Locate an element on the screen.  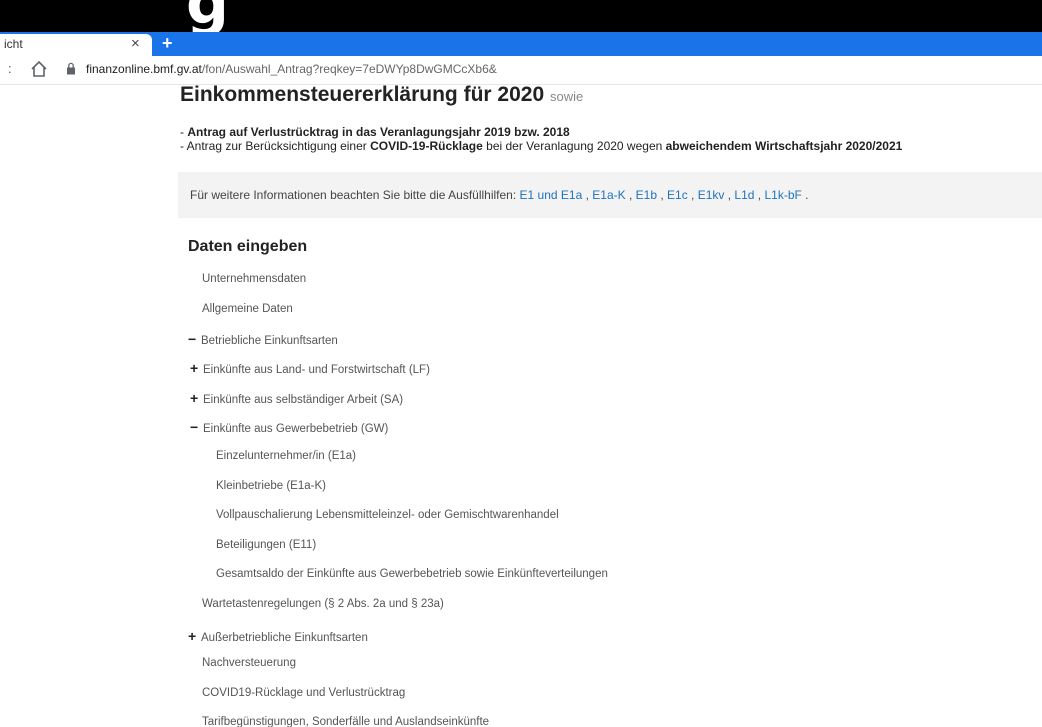
nav-item-nachversteuerung: Nachversteuerung is located at coordinates (249, 663).